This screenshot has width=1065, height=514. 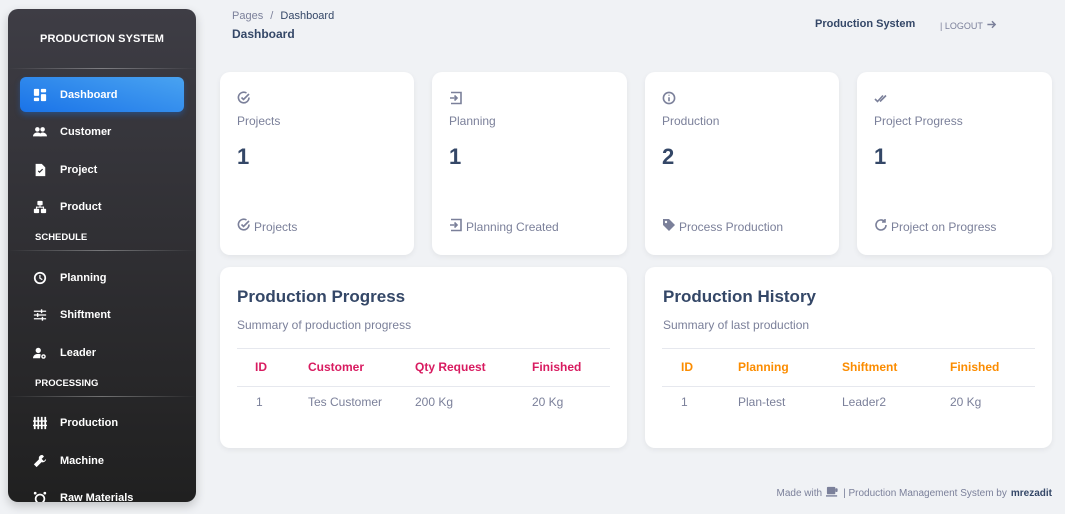 I want to click on sidebar-item-label: Machine, so click(x=82, y=460).